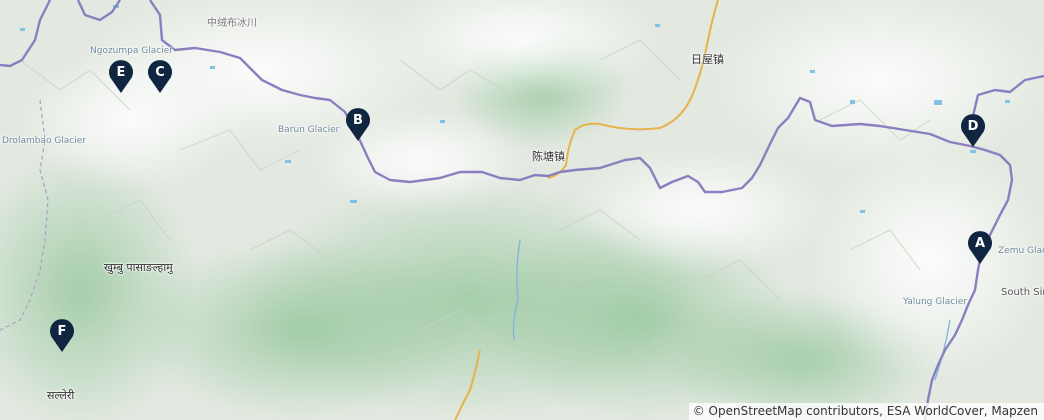 The width and height of the screenshot is (1044, 420). I want to click on place-label-yalung-glacier: Yalung Glacier, so click(935, 302).